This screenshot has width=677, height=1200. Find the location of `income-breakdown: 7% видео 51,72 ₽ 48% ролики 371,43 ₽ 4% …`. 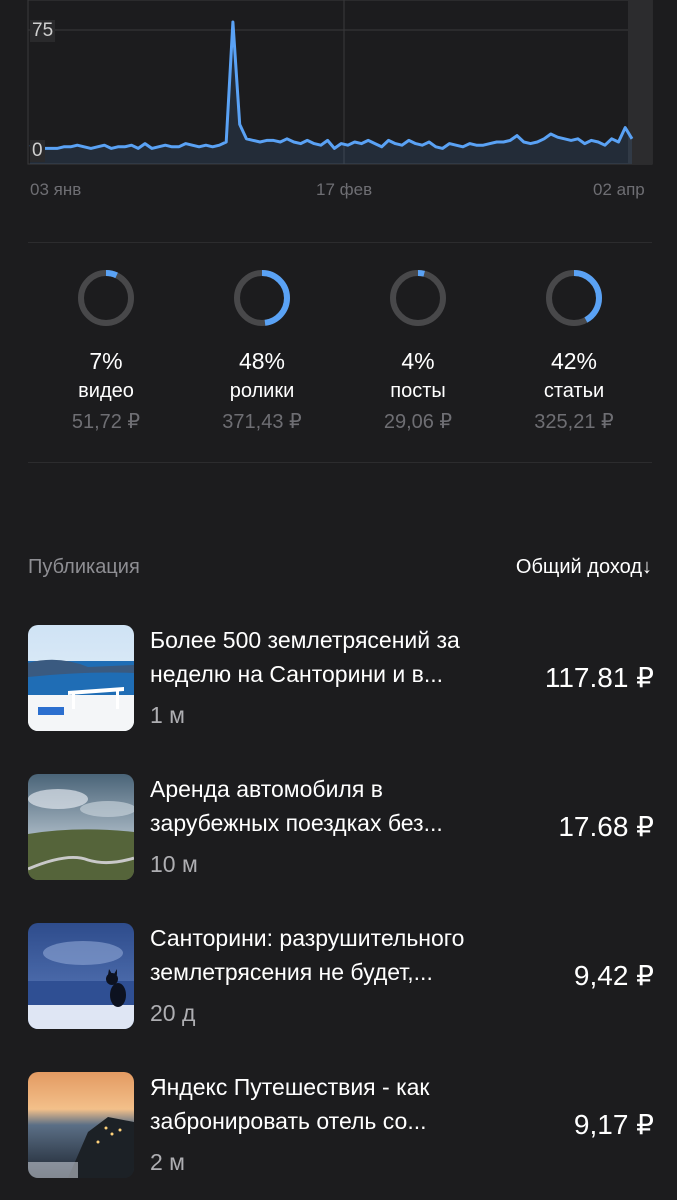

income-breakdown: 7% видео 51,72 ₽ 48% ролики 371,43 ₽ 4% … is located at coordinates (340, 355).